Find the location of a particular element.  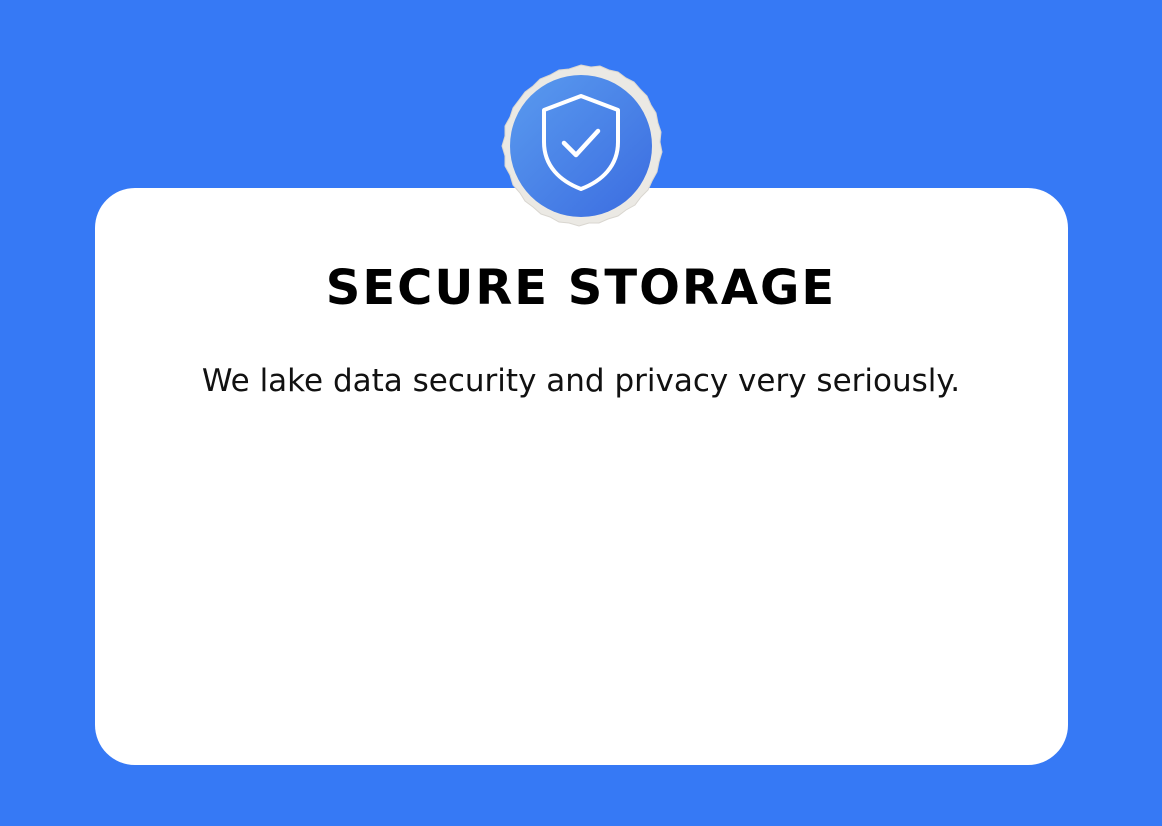

shield-check-icon is located at coordinates (582, 145).